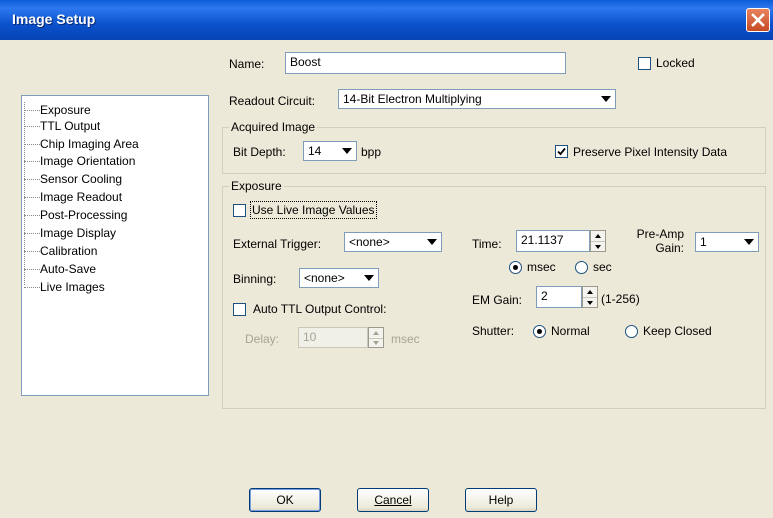  What do you see at coordinates (255, 279) in the screenshot?
I see `binning-label: Binning:` at bounding box center [255, 279].